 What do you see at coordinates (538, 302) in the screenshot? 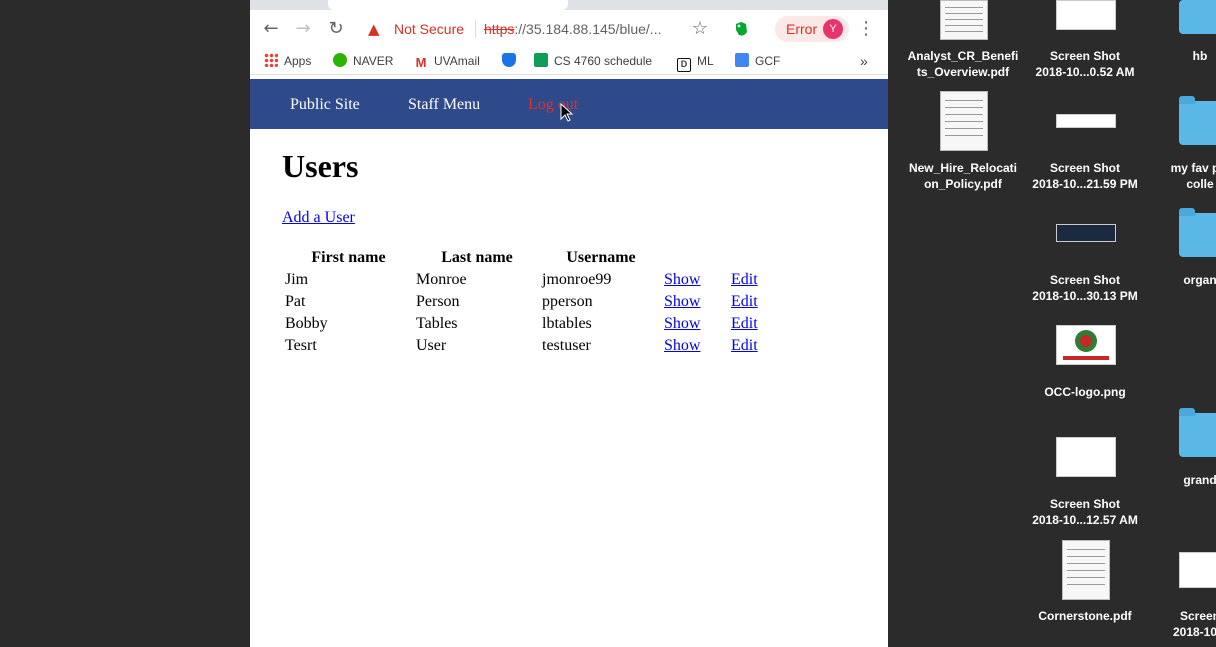
I see `table-row: Pat Person pperson Show Edit` at bounding box center [538, 302].